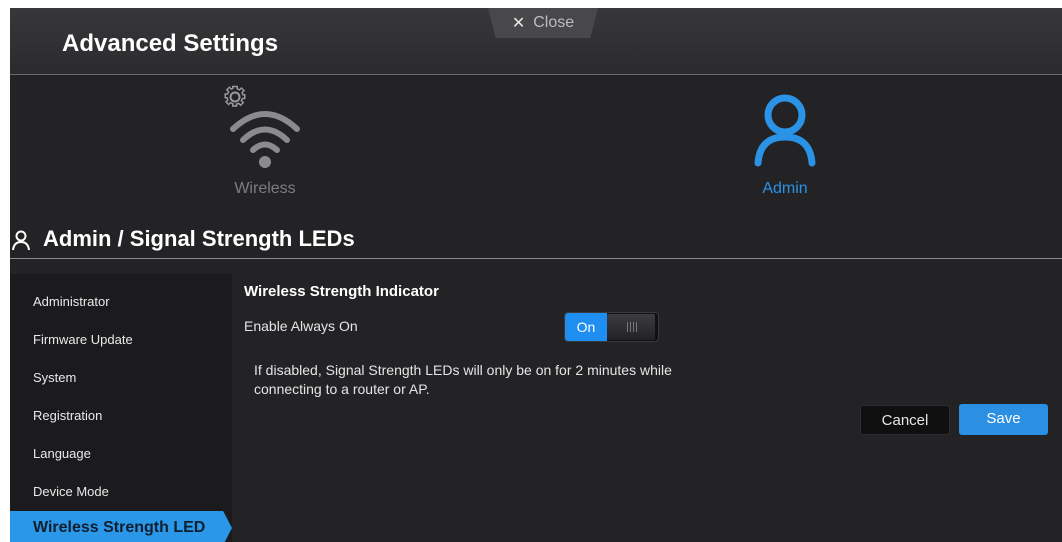  What do you see at coordinates (536, 239) in the screenshot?
I see `page-title: Admin / Signal Strength LEDs` at bounding box center [536, 239].